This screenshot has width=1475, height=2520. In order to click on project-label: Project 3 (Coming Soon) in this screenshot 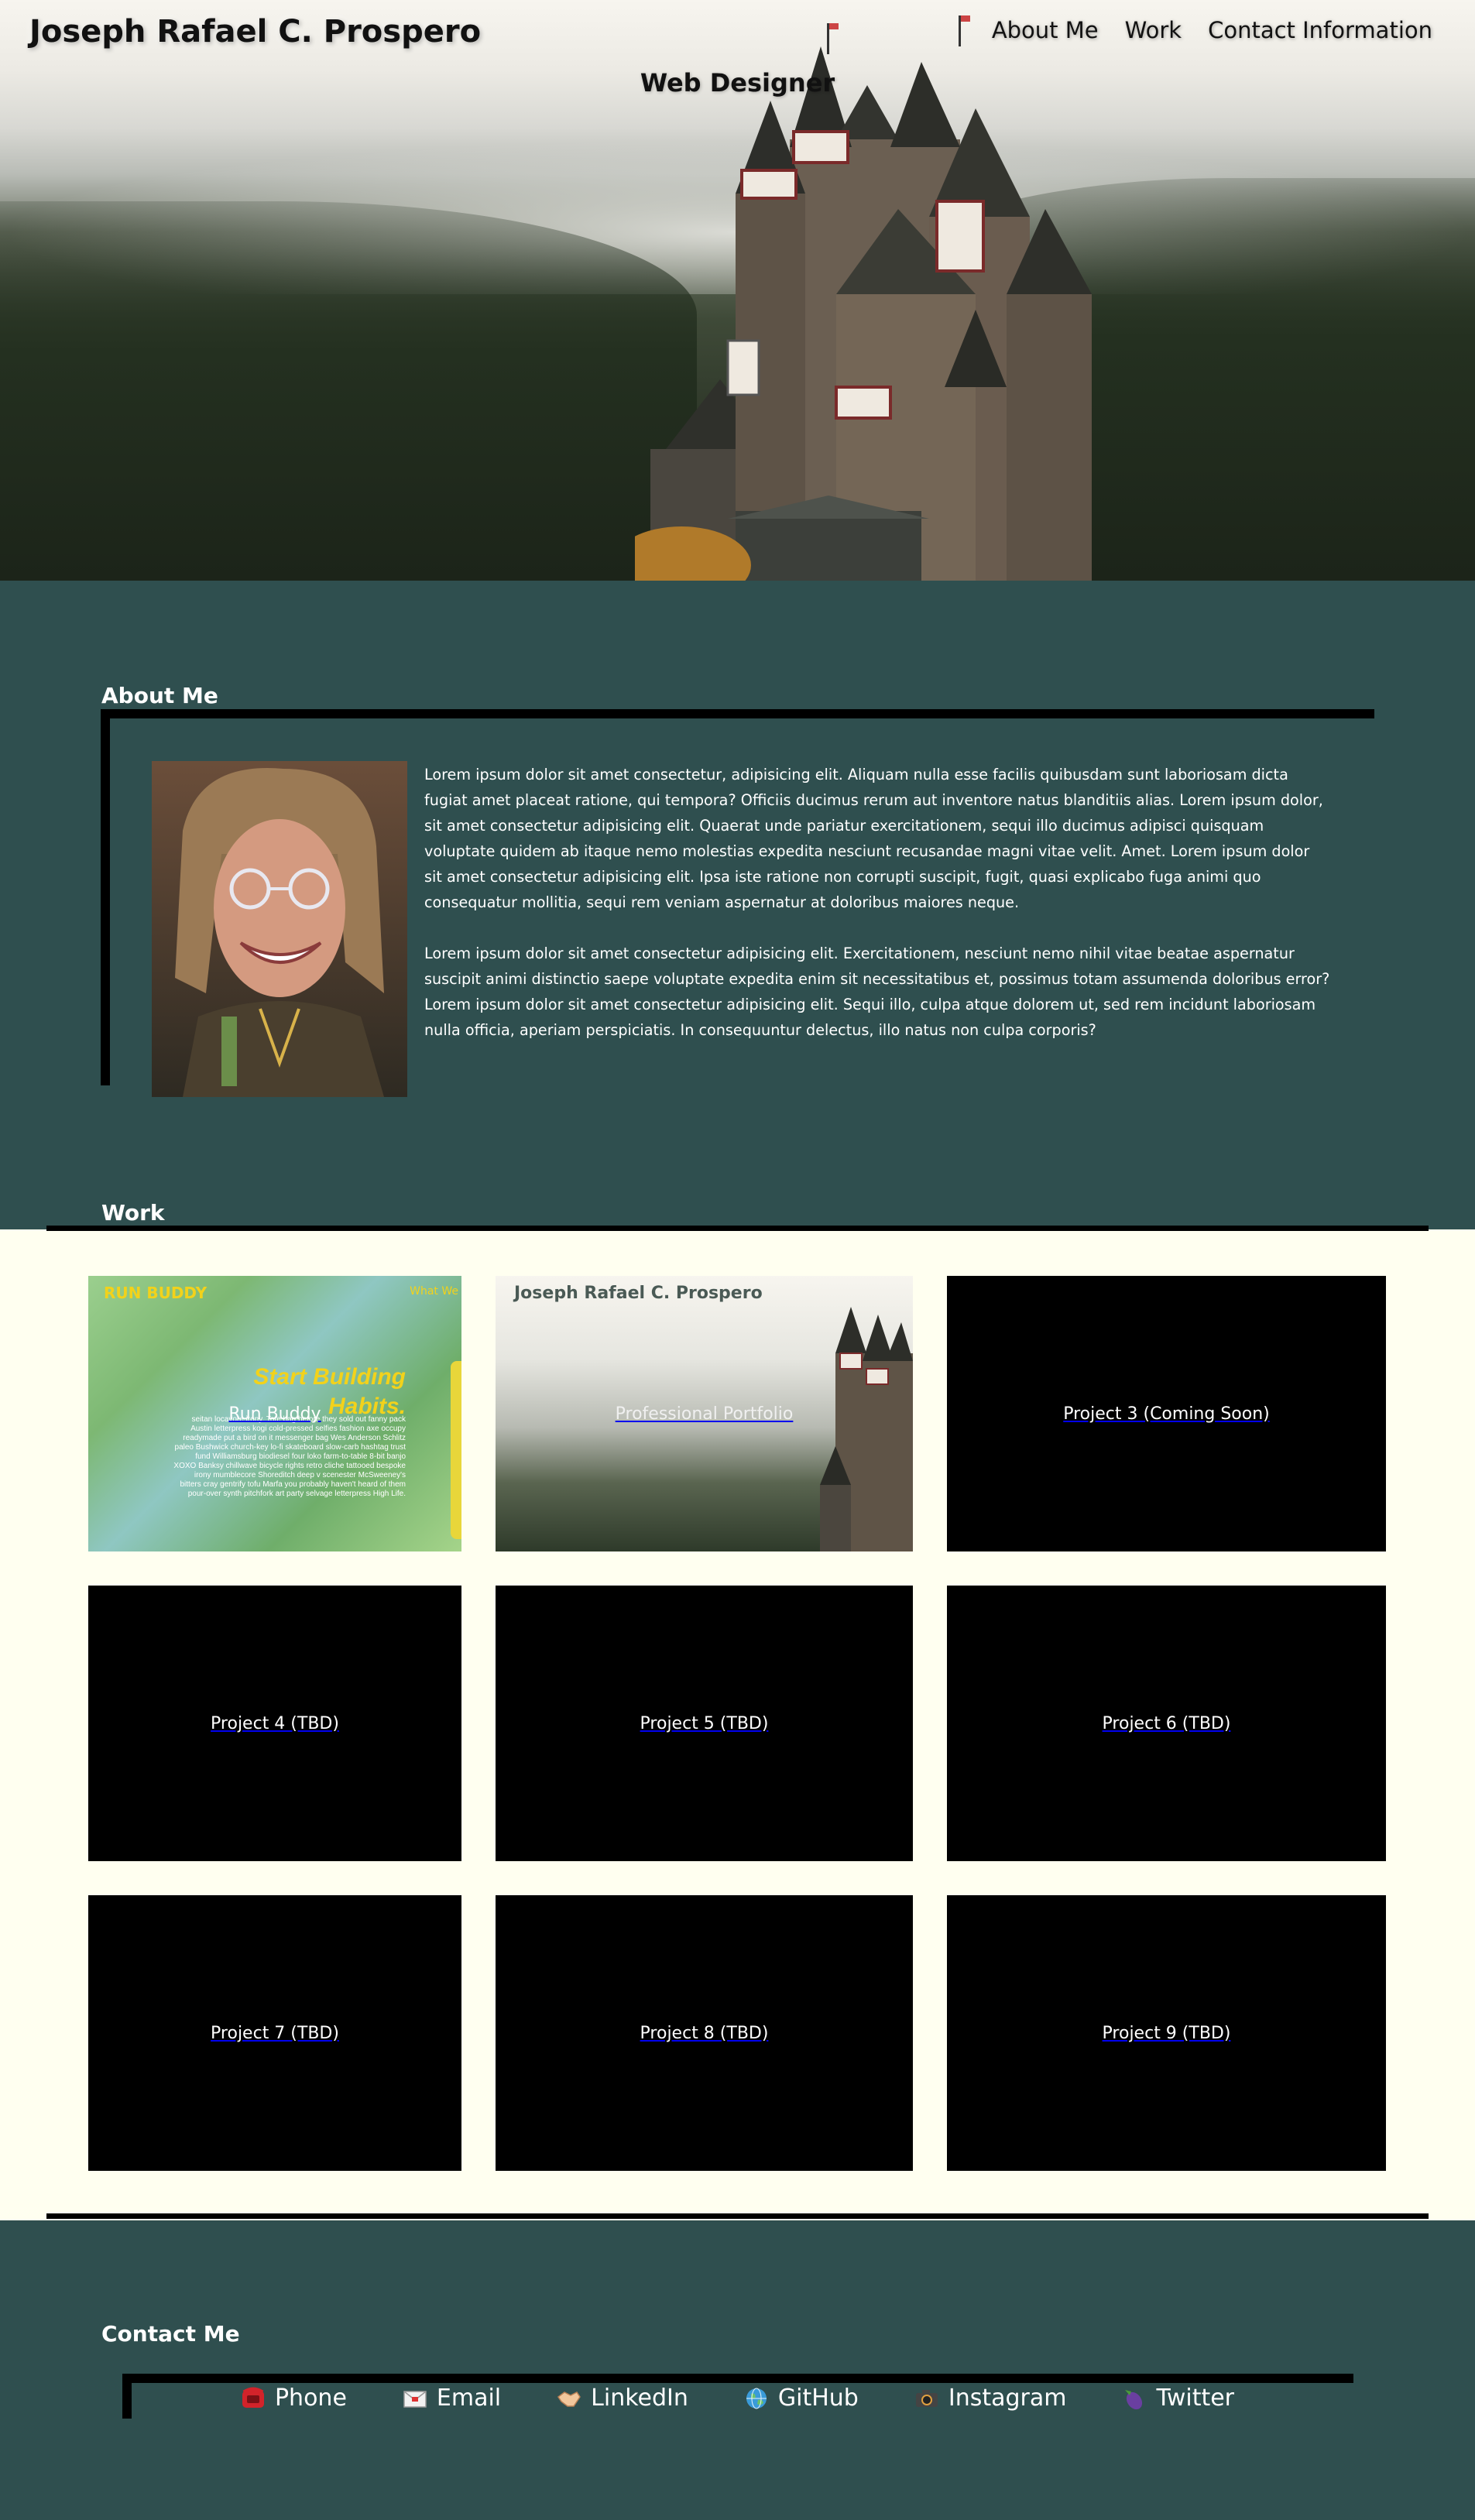, I will do `click(1167, 1414)`.